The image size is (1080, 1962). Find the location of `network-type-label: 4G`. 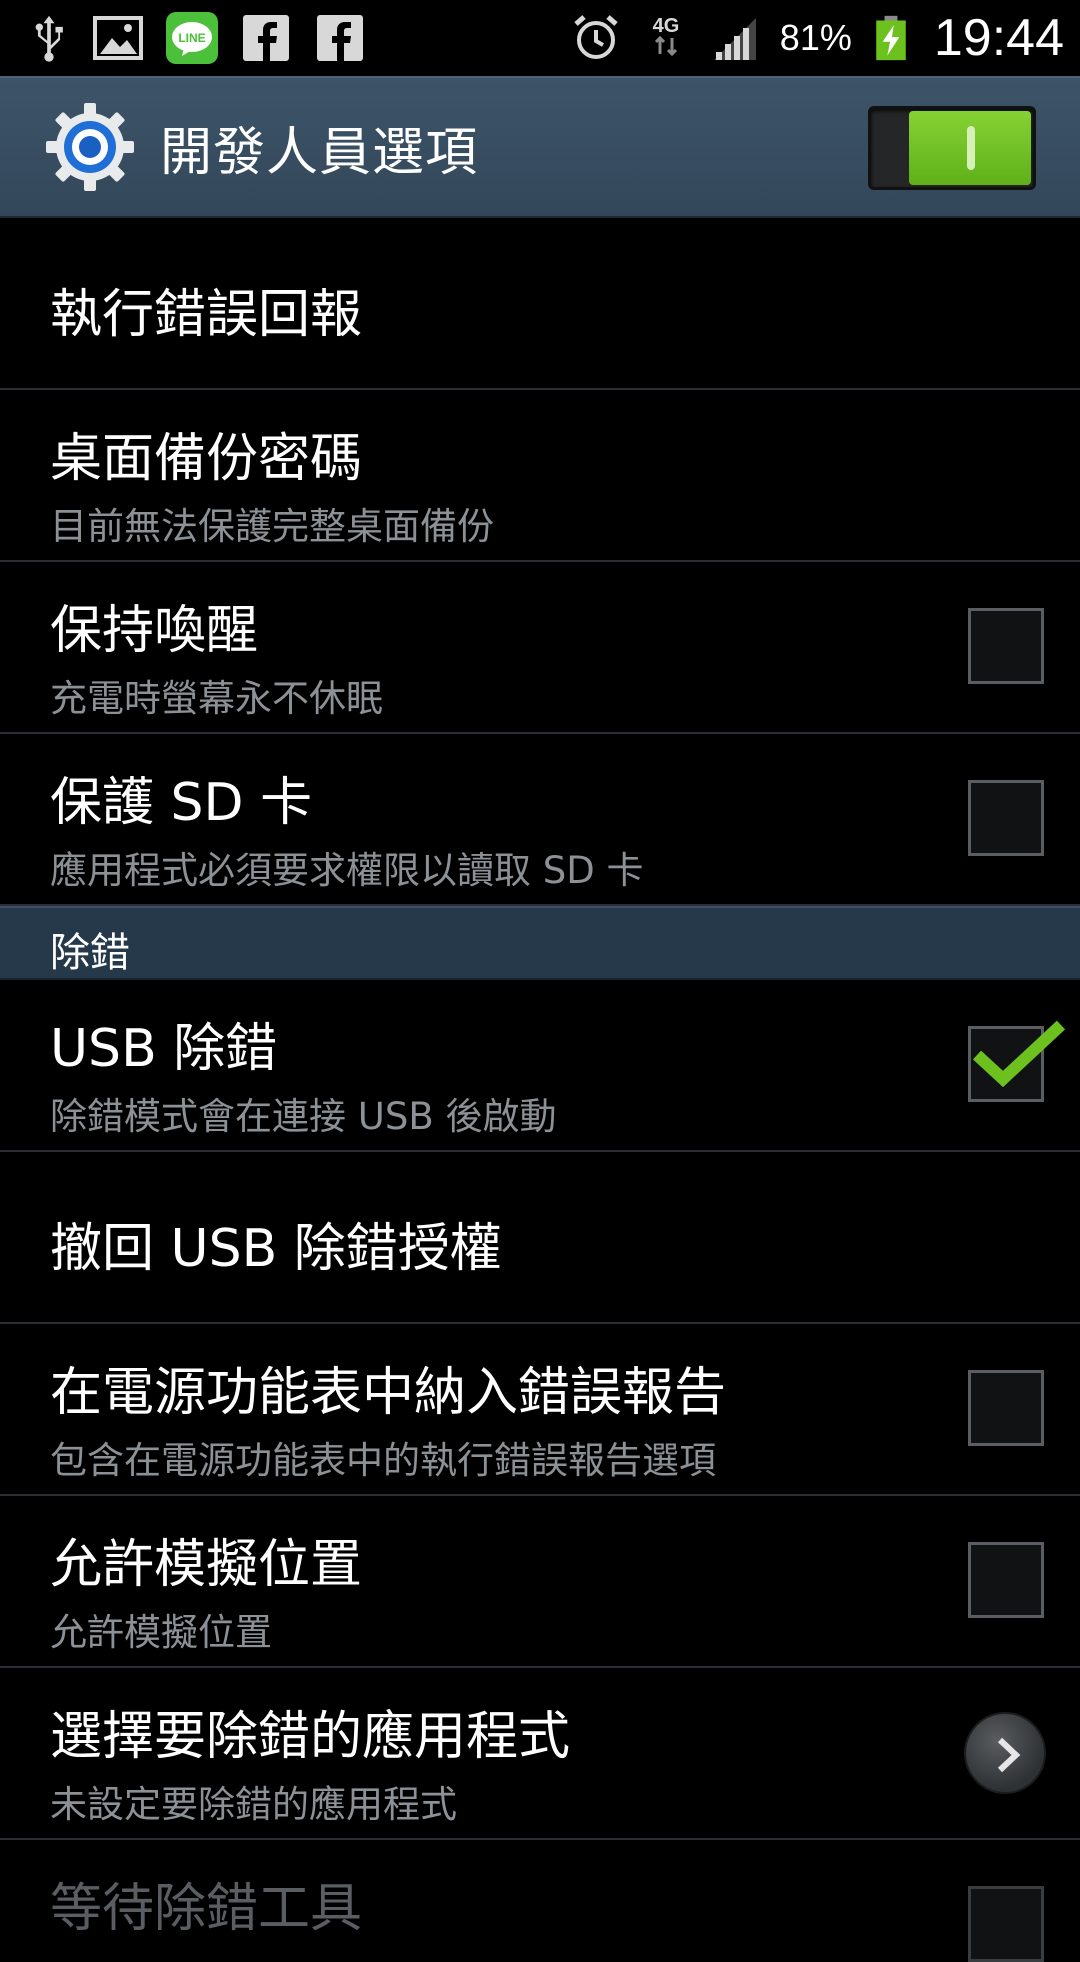

network-type-label: 4G is located at coordinates (665, 26).